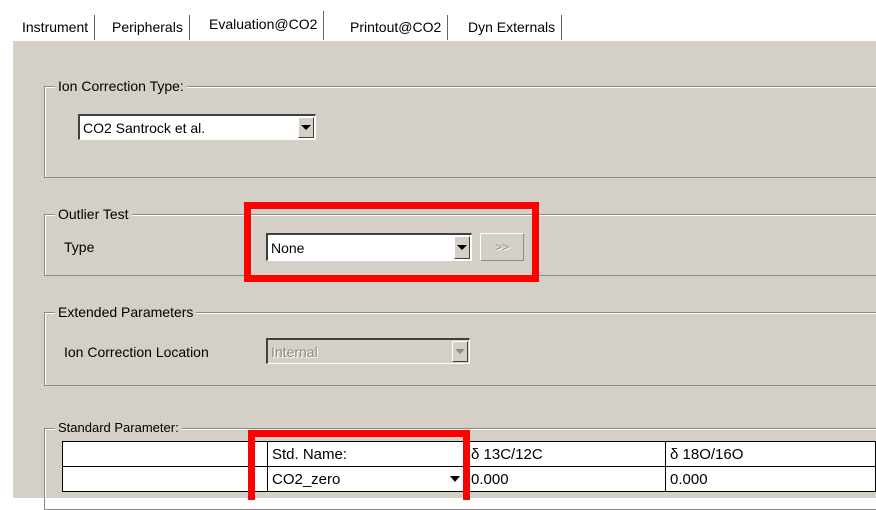 This screenshot has width=876, height=510. What do you see at coordinates (512, 27) in the screenshot?
I see `tab-dyn-externals: Dyn Externals` at bounding box center [512, 27].